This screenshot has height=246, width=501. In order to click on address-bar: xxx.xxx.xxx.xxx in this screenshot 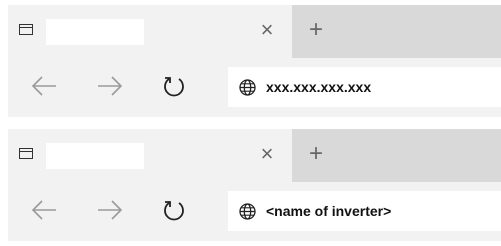, I will do `click(364, 87)`.